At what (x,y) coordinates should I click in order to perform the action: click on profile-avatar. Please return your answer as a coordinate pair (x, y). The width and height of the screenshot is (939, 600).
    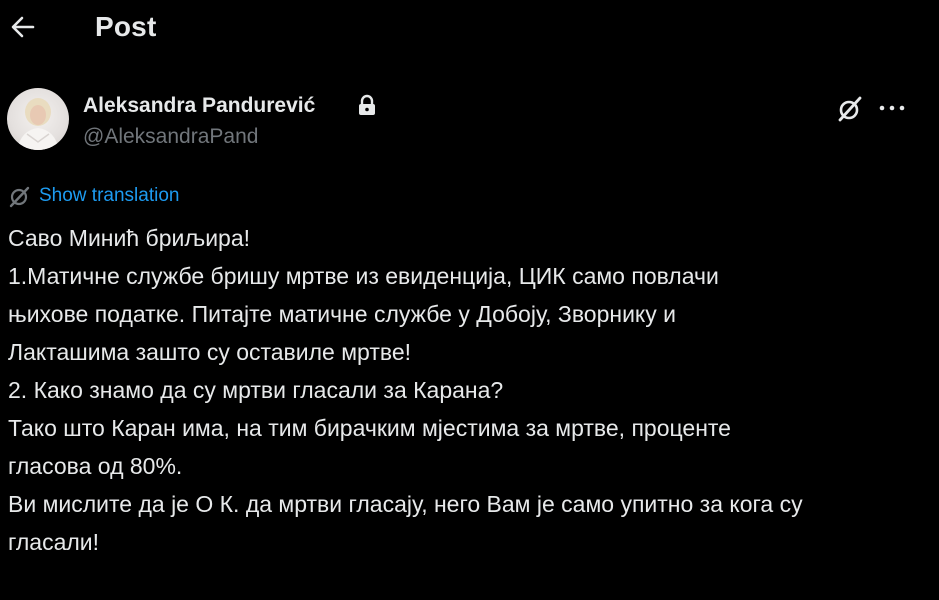
    Looking at the image, I should click on (38, 124).